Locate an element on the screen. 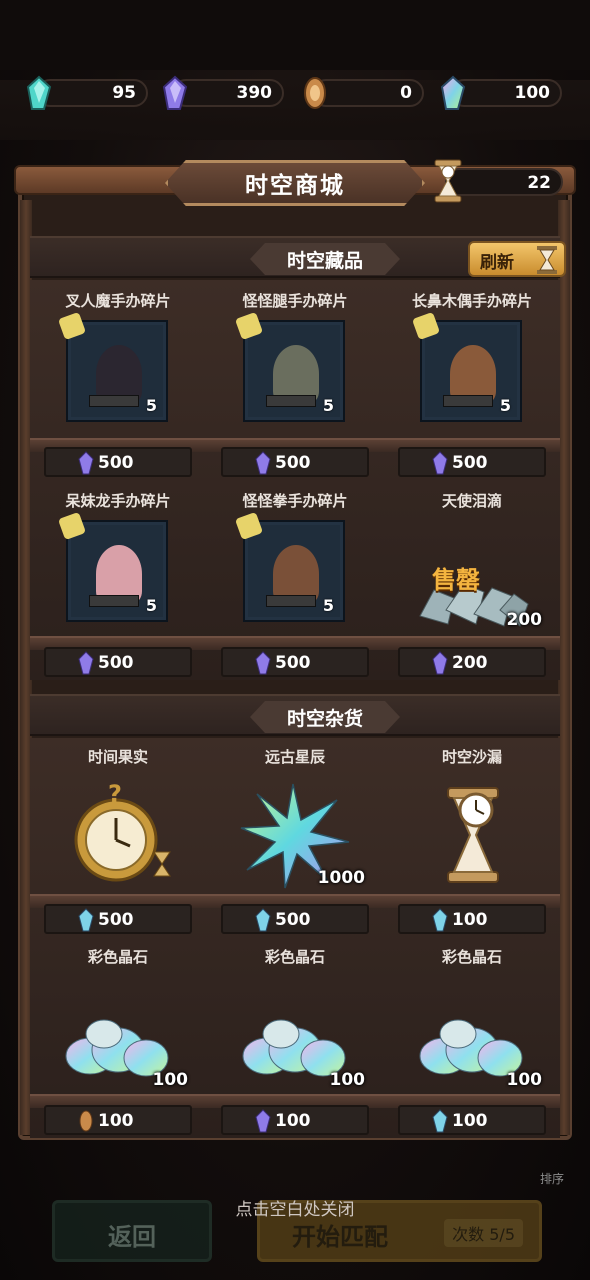 Image resolution: width=590 pixels, height=1280 pixels. item-count: 200 is located at coordinates (524, 620).